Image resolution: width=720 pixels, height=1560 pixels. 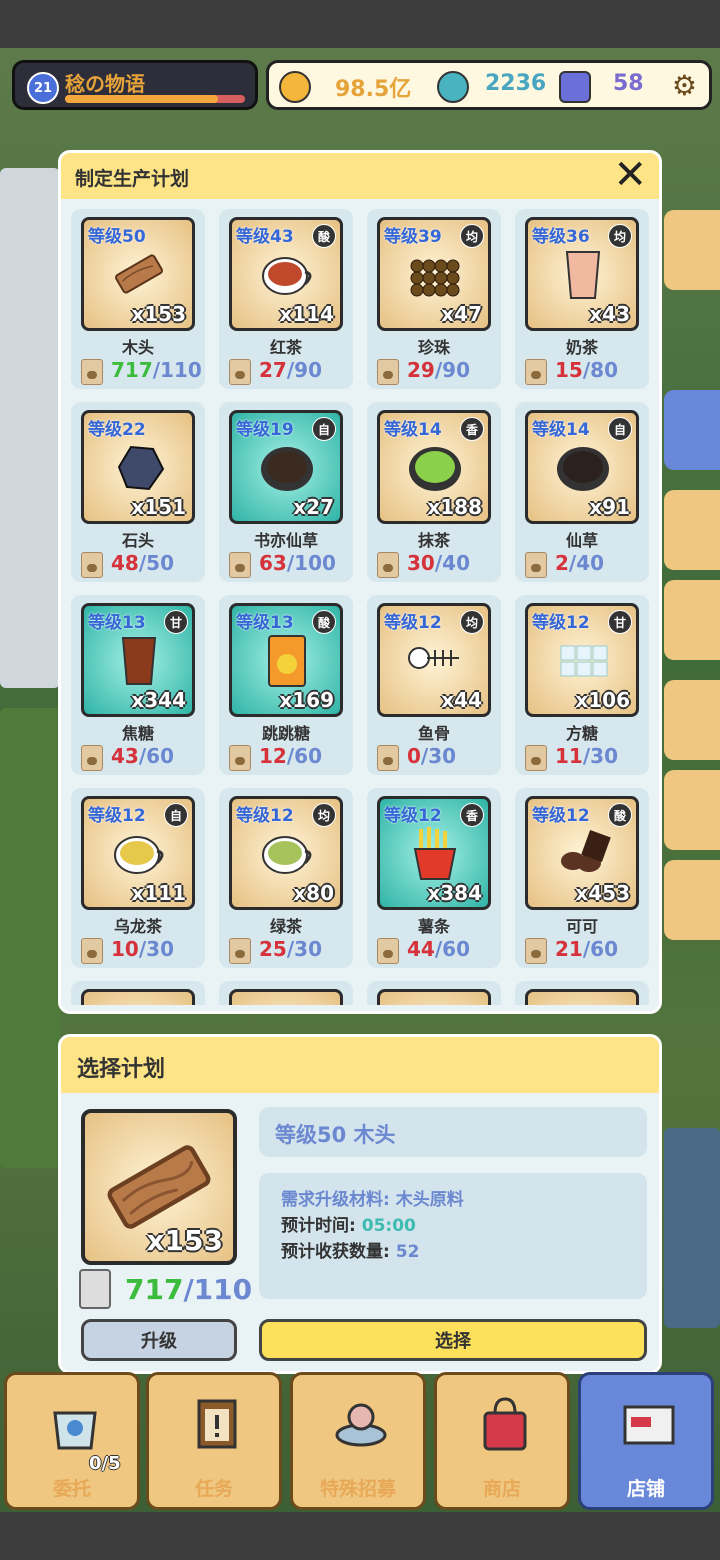 What do you see at coordinates (348, 1223) in the screenshot?
I see `time-line: 预计时间: 05:00` at bounding box center [348, 1223].